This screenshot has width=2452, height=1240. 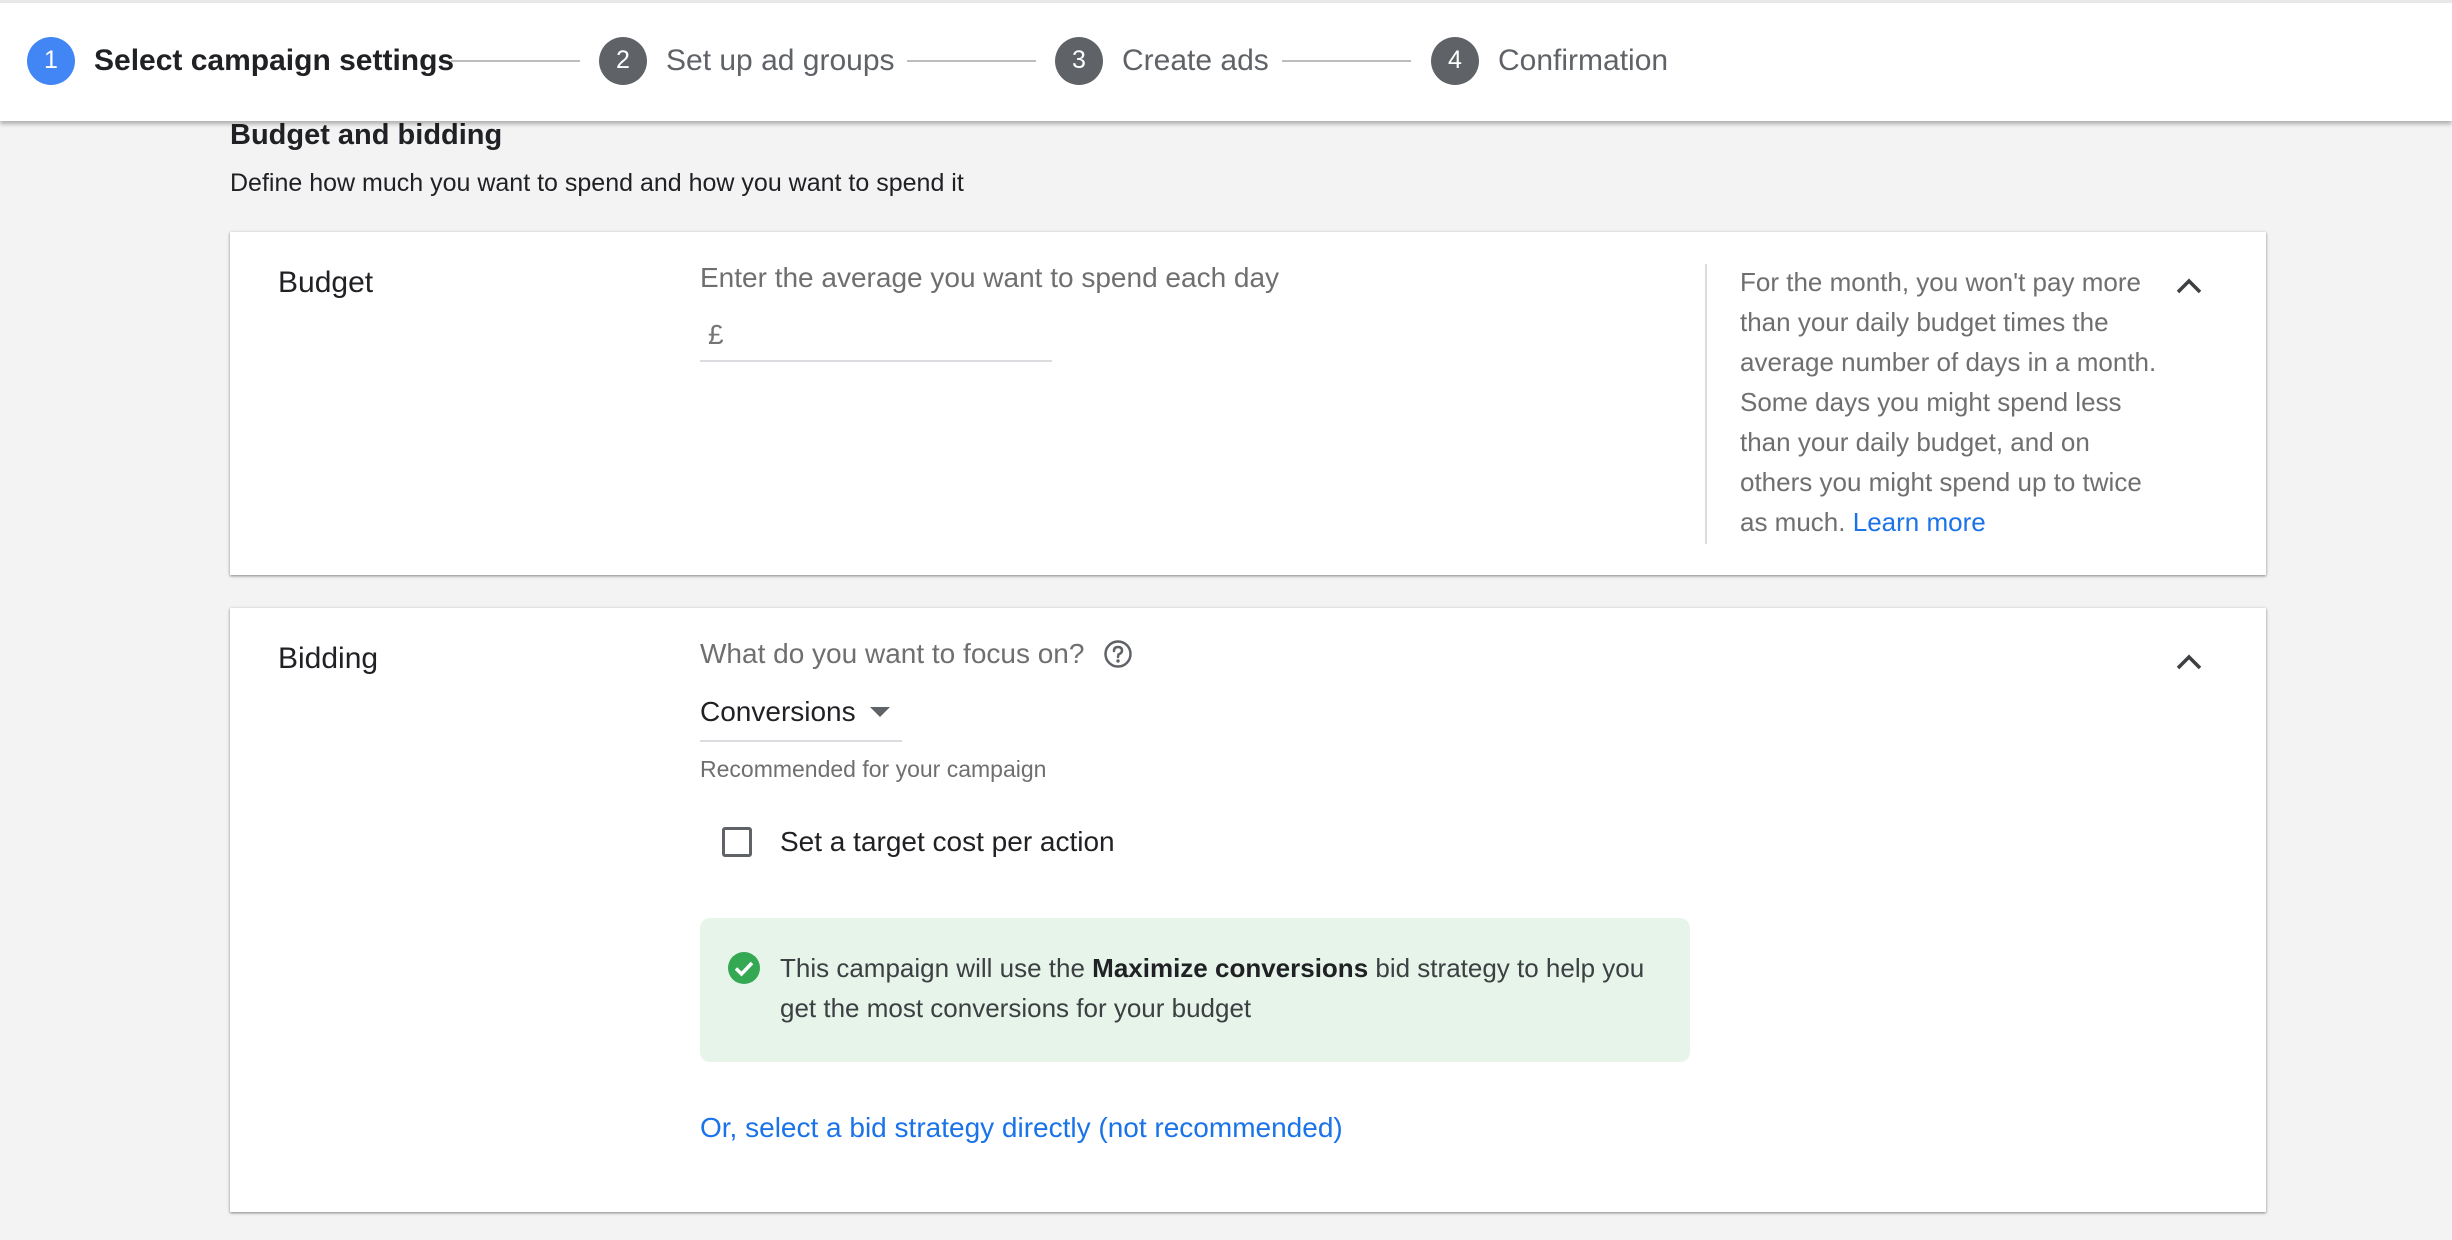 I want to click on step-number-badge: 3, so click(x=1079, y=60).